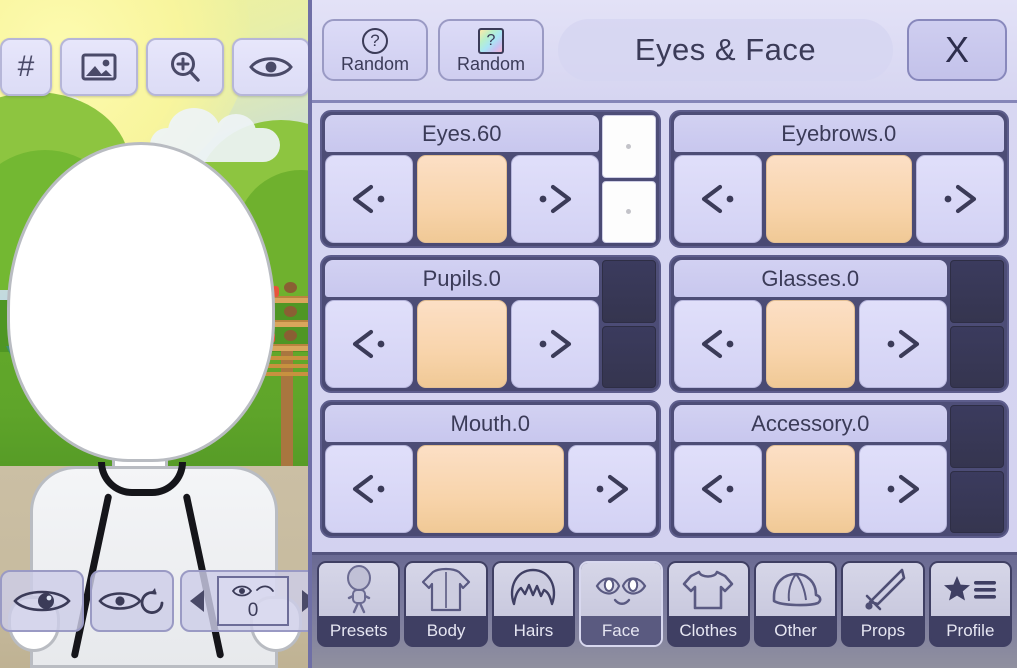  Describe the element at coordinates (708, 604) in the screenshot. I see `tab-clothes: Clothes` at that location.